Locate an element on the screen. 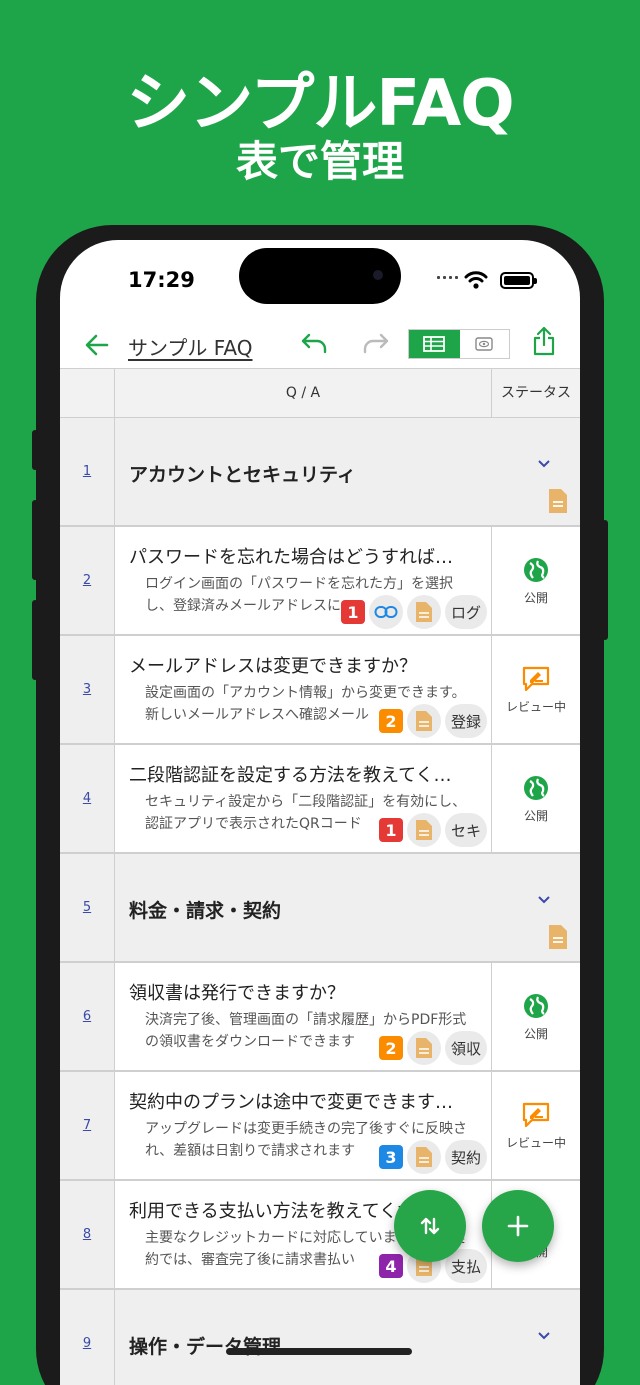  preview-view-button is located at coordinates (484, 344).